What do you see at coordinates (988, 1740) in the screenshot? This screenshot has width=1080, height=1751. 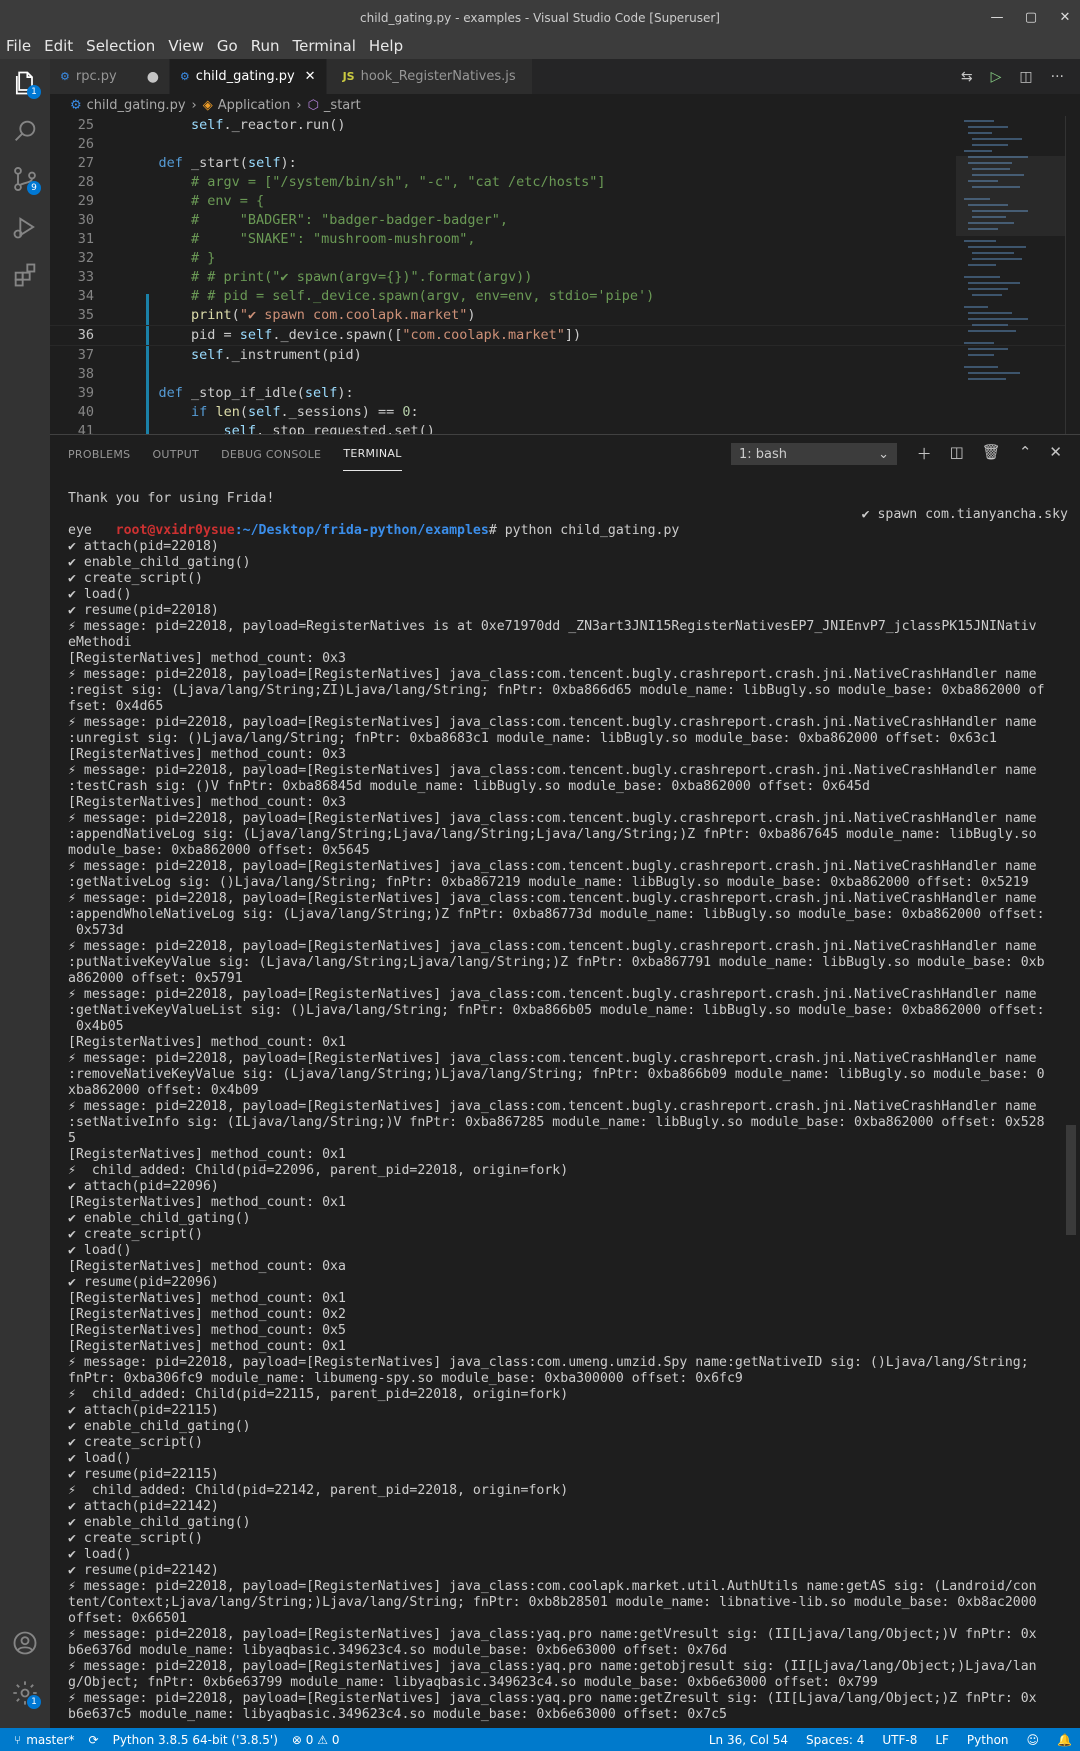 I see `language-mode: Python` at bounding box center [988, 1740].